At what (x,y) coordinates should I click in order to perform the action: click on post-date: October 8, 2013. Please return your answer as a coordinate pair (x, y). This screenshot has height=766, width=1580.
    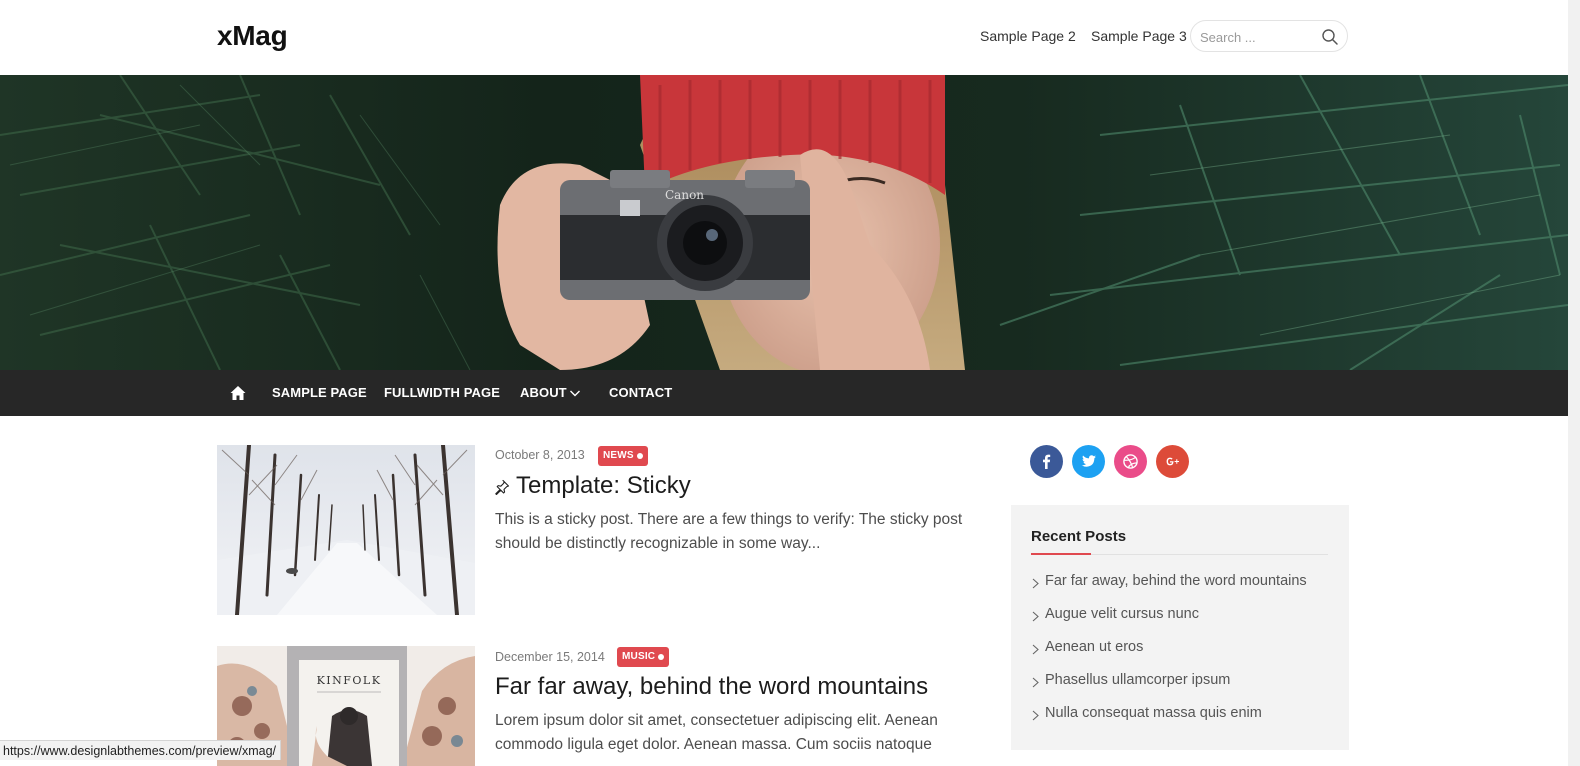
    Looking at the image, I should click on (540, 455).